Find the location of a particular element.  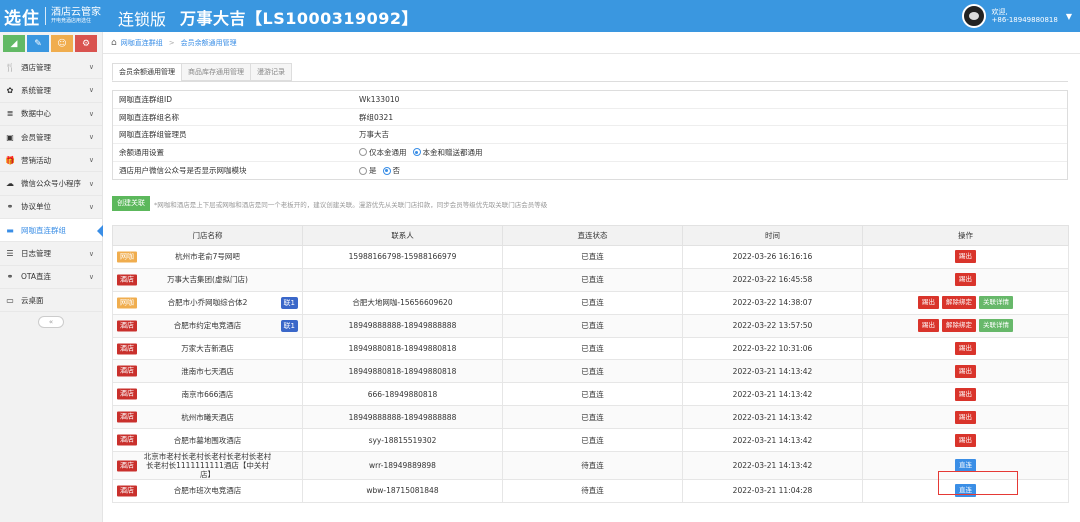

info-row-balance-setting: 余额通用设置 仅本金通用 本金和赠送都通用 is located at coordinates (590, 153).